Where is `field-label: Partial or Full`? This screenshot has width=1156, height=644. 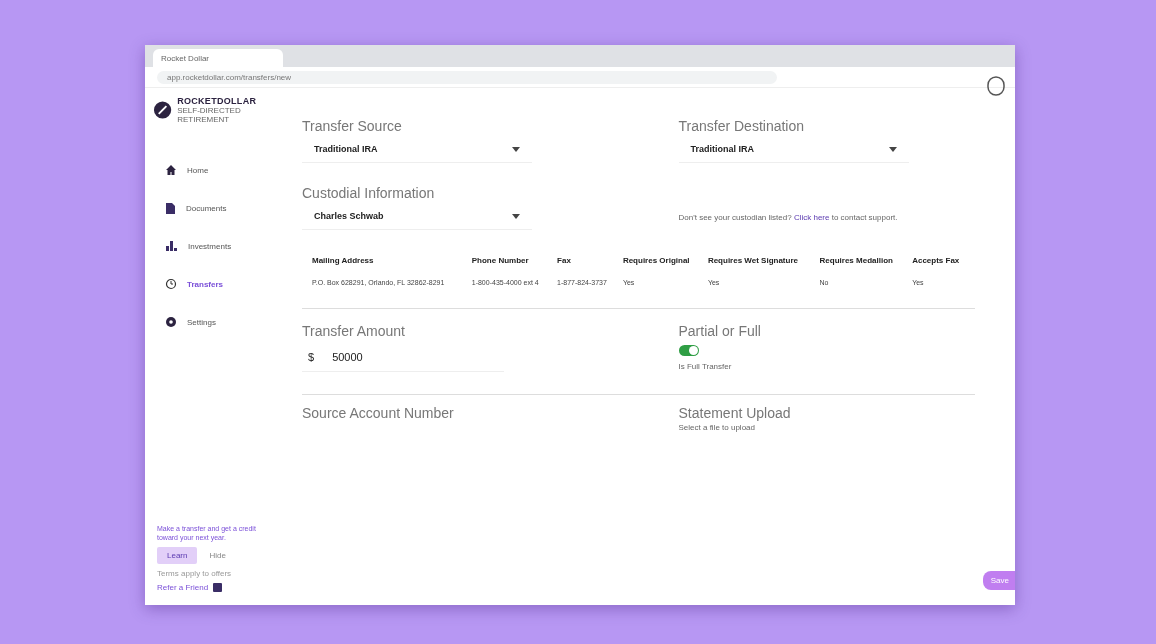 field-label: Partial or Full is located at coordinates (720, 331).